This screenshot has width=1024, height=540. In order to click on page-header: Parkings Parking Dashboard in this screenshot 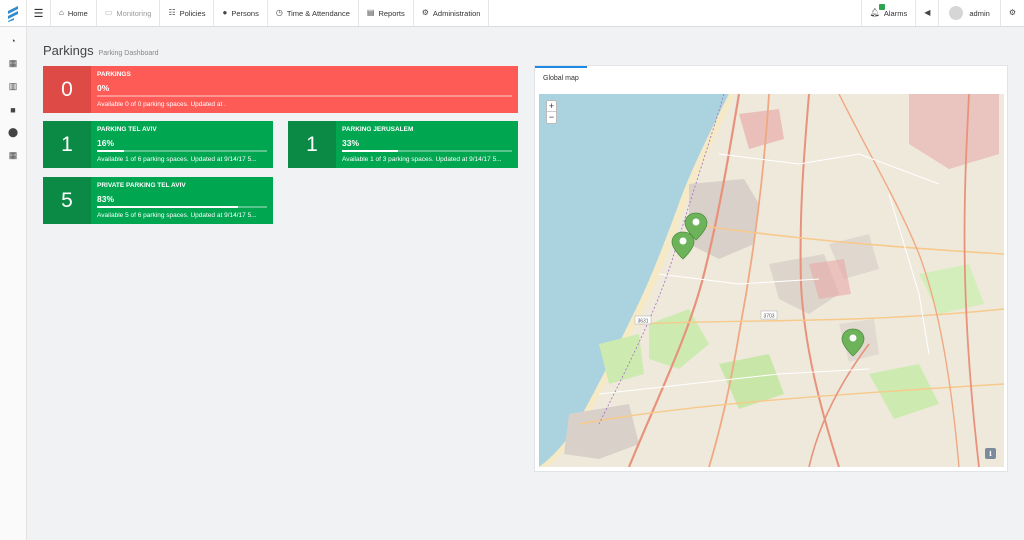, I will do `click(101, 50)`.